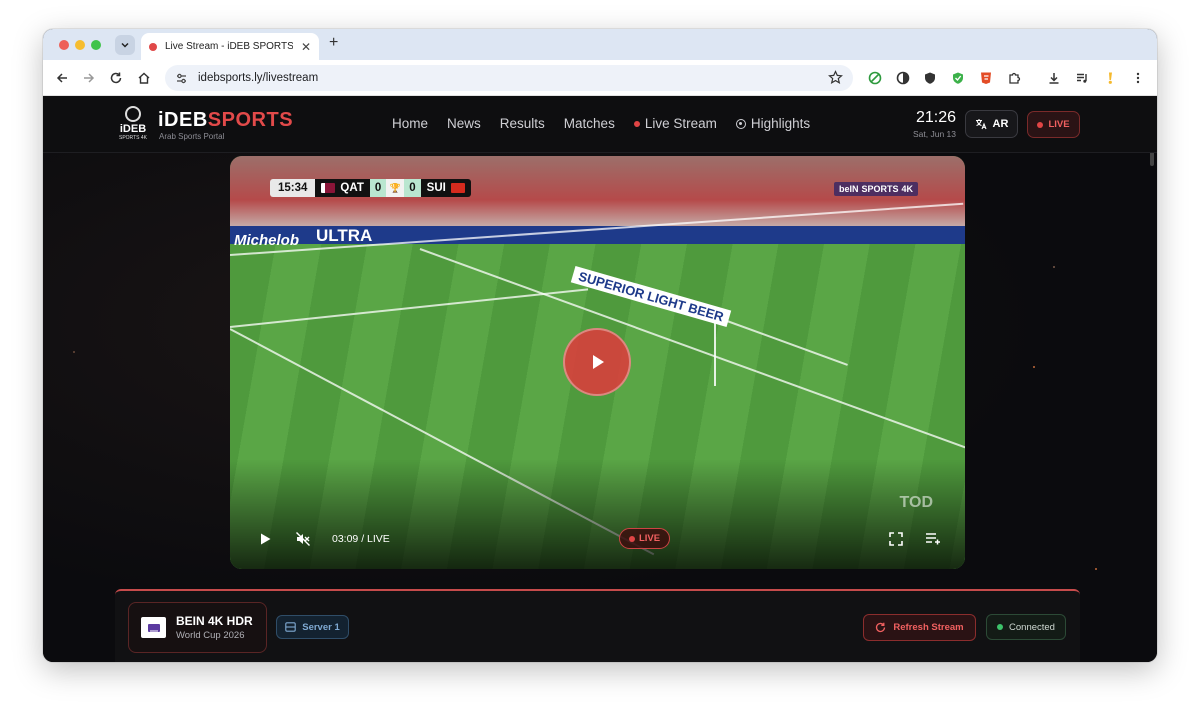 Image resolution: width=1200 pixels, height=719 pixels. I want to click on away-team: SUI, so click(445, 188).